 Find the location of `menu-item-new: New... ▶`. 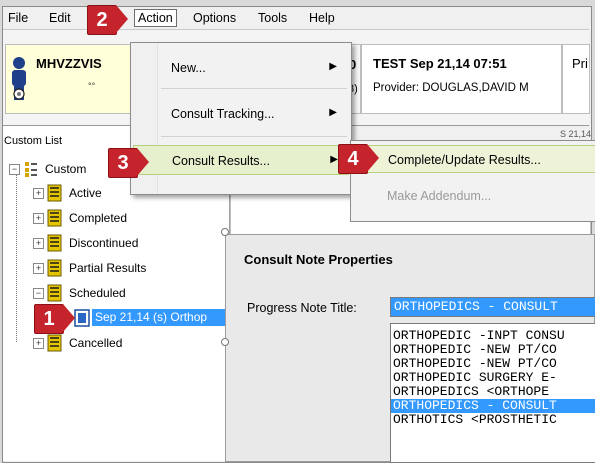

menu-item-new: New... ▶ is located at coordinates (240, 67).